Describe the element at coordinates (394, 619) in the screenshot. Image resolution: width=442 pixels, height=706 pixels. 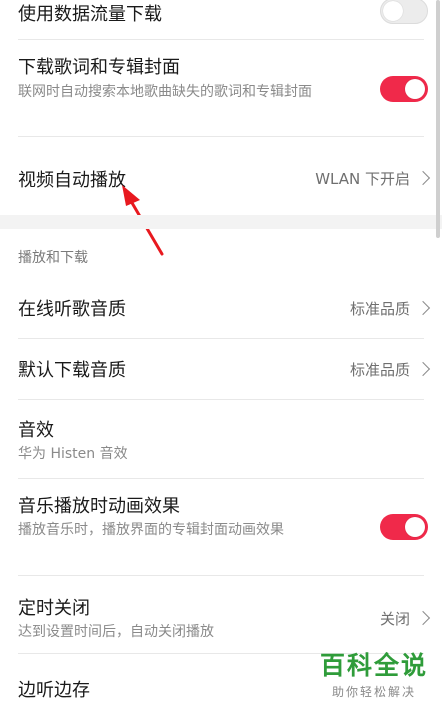
I see `sleep-timer-value: 关闭` at that location.